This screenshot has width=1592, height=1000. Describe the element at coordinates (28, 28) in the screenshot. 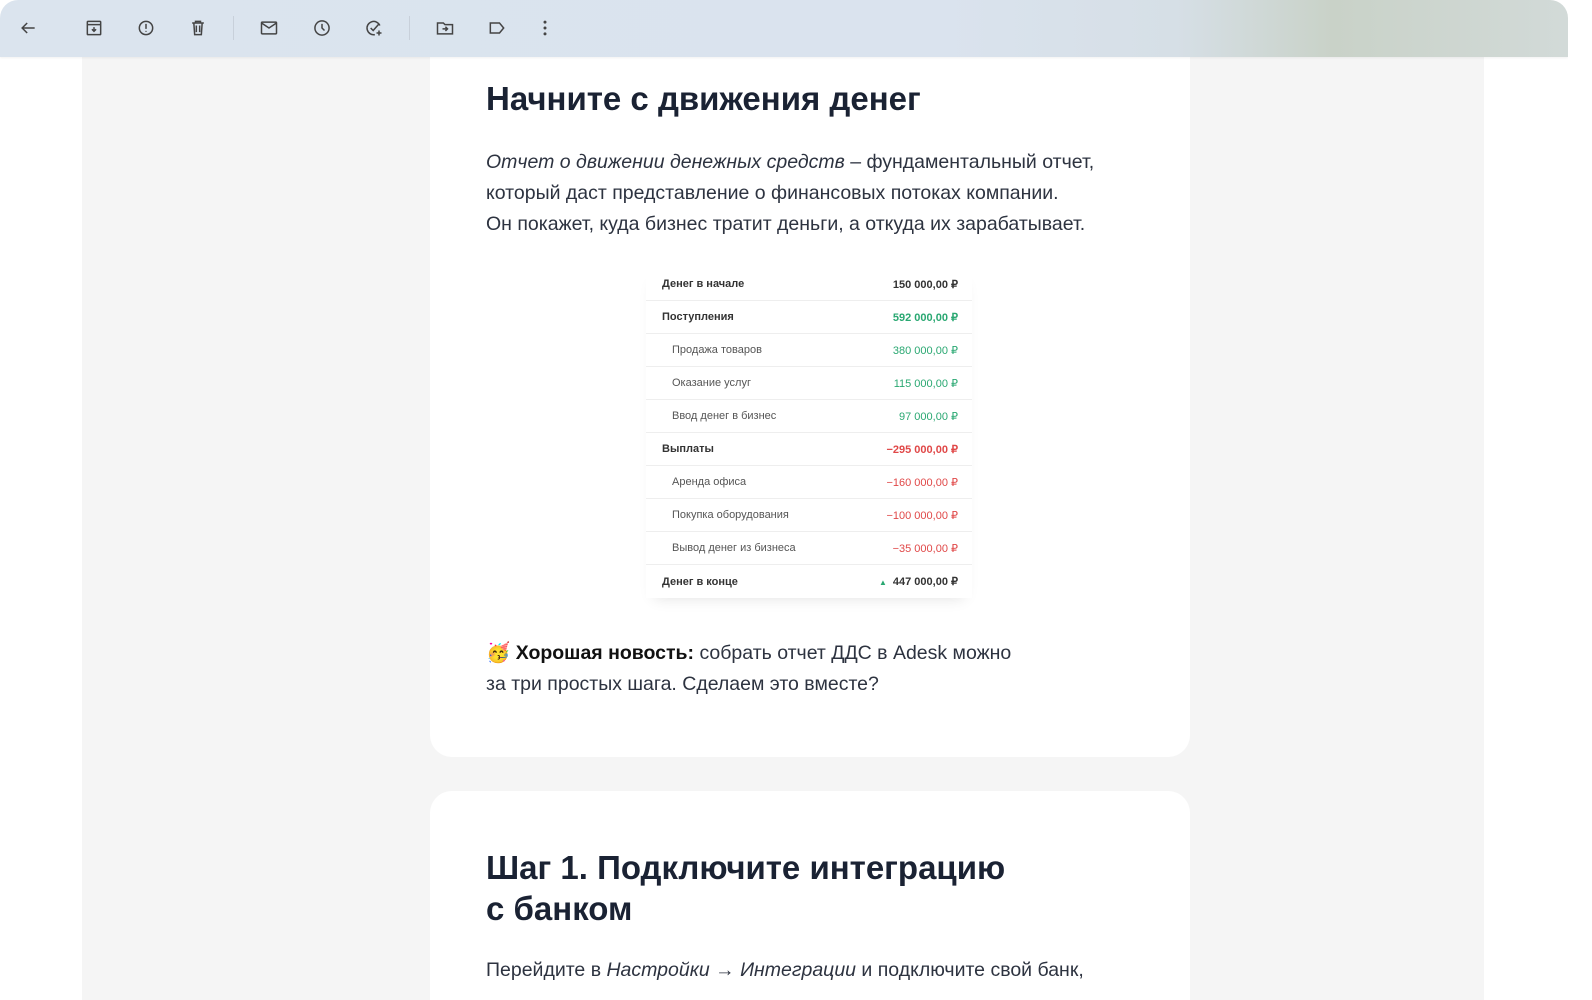

I see `back-arrow-icon` at that location.